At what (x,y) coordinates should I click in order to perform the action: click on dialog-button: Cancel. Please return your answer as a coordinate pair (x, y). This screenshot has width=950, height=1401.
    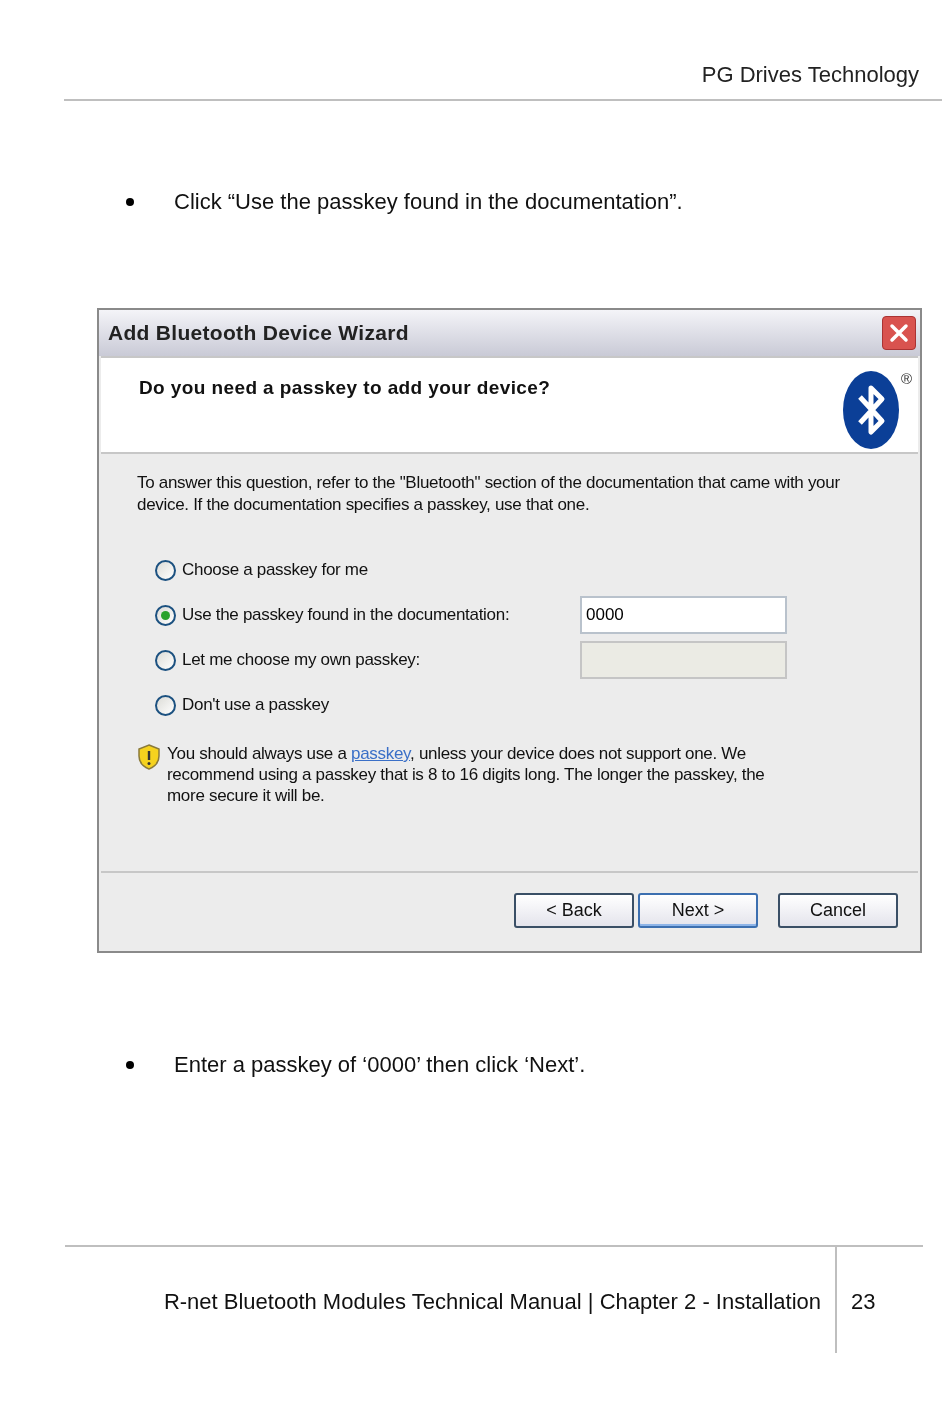
    Looking at the image, I should click on (838, 910).